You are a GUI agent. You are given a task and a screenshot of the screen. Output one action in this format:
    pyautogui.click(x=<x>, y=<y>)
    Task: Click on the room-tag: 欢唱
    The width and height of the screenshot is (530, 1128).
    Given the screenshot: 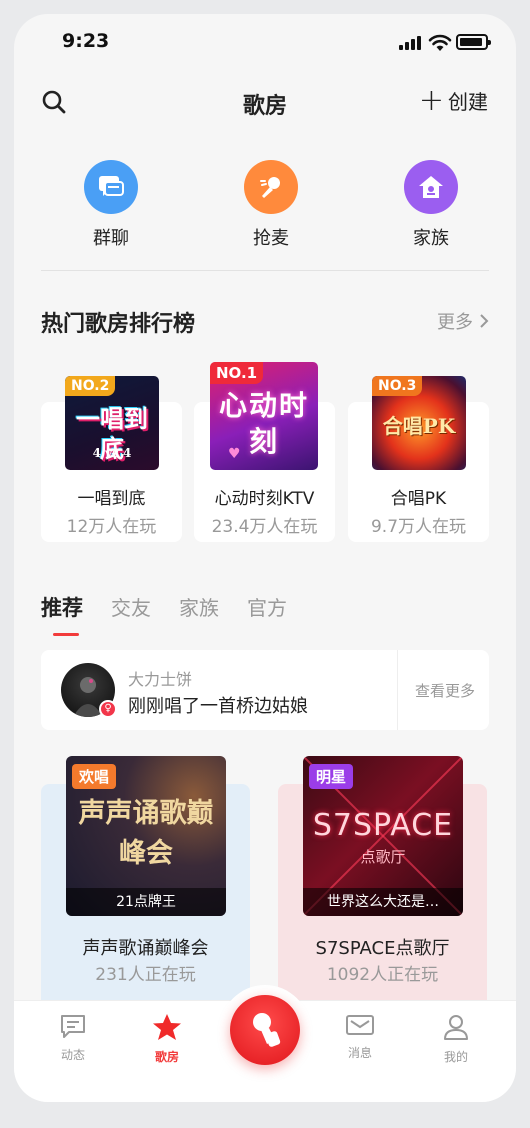 What is the action you would take?
    pyautogui.click(x=94, y=776)
    